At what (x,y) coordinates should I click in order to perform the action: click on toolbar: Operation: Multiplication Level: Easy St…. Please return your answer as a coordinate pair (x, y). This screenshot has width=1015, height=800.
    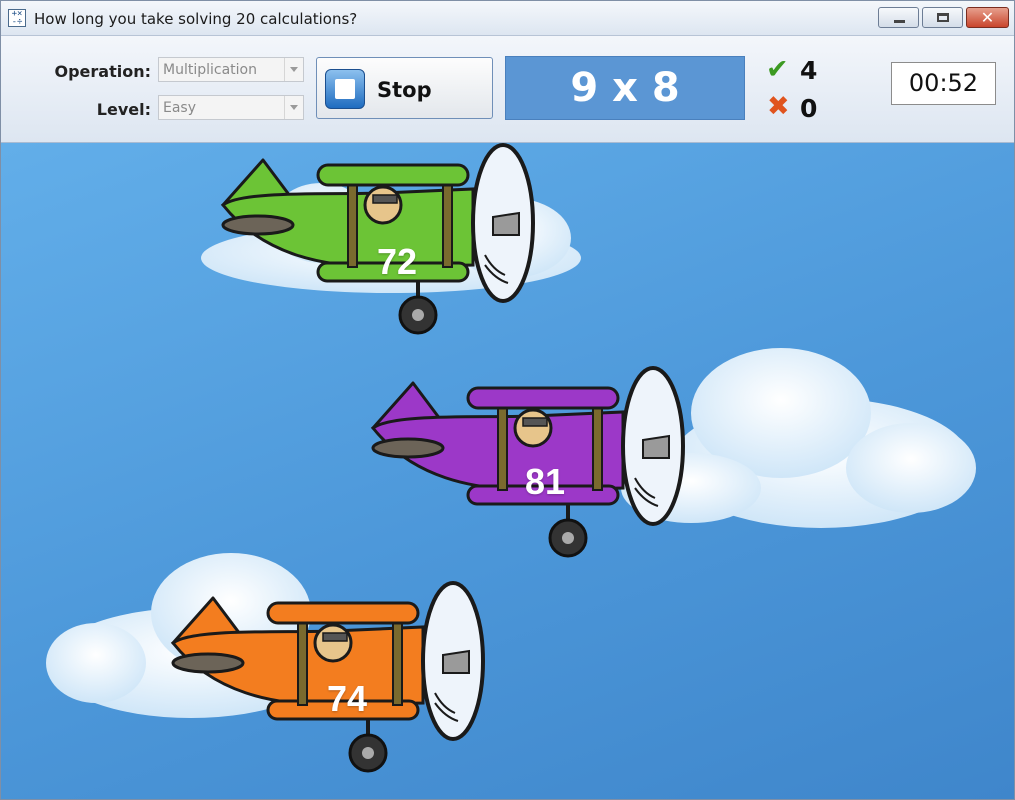
    Looking at the image, I should click on (507, 89).